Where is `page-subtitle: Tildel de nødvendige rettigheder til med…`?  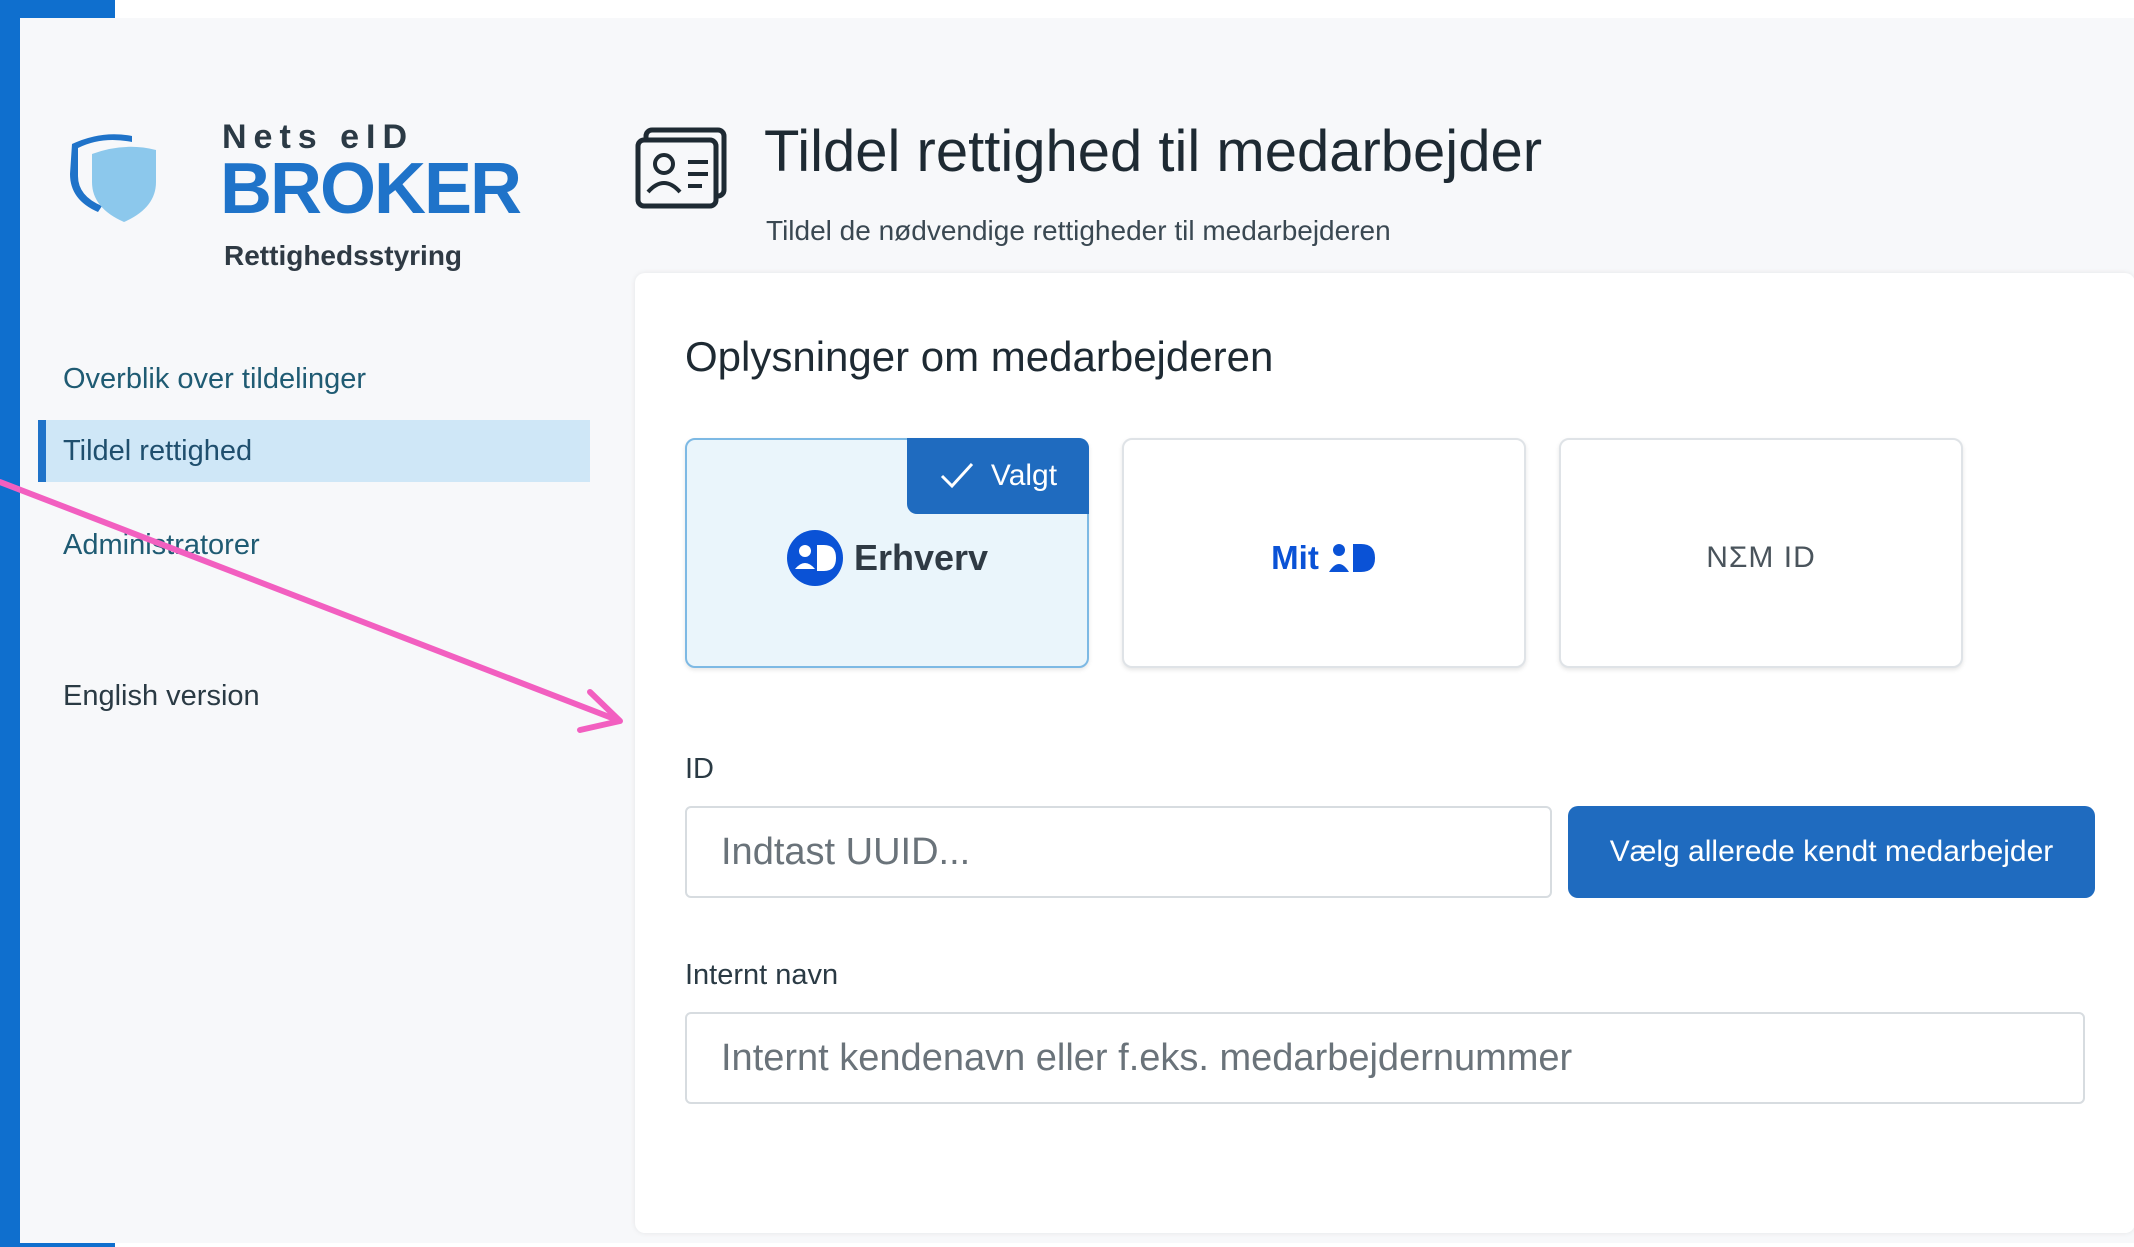 page-subtitle: Tildel de nødvendige rettigheder til med… is located at coordinates (1078, 230).